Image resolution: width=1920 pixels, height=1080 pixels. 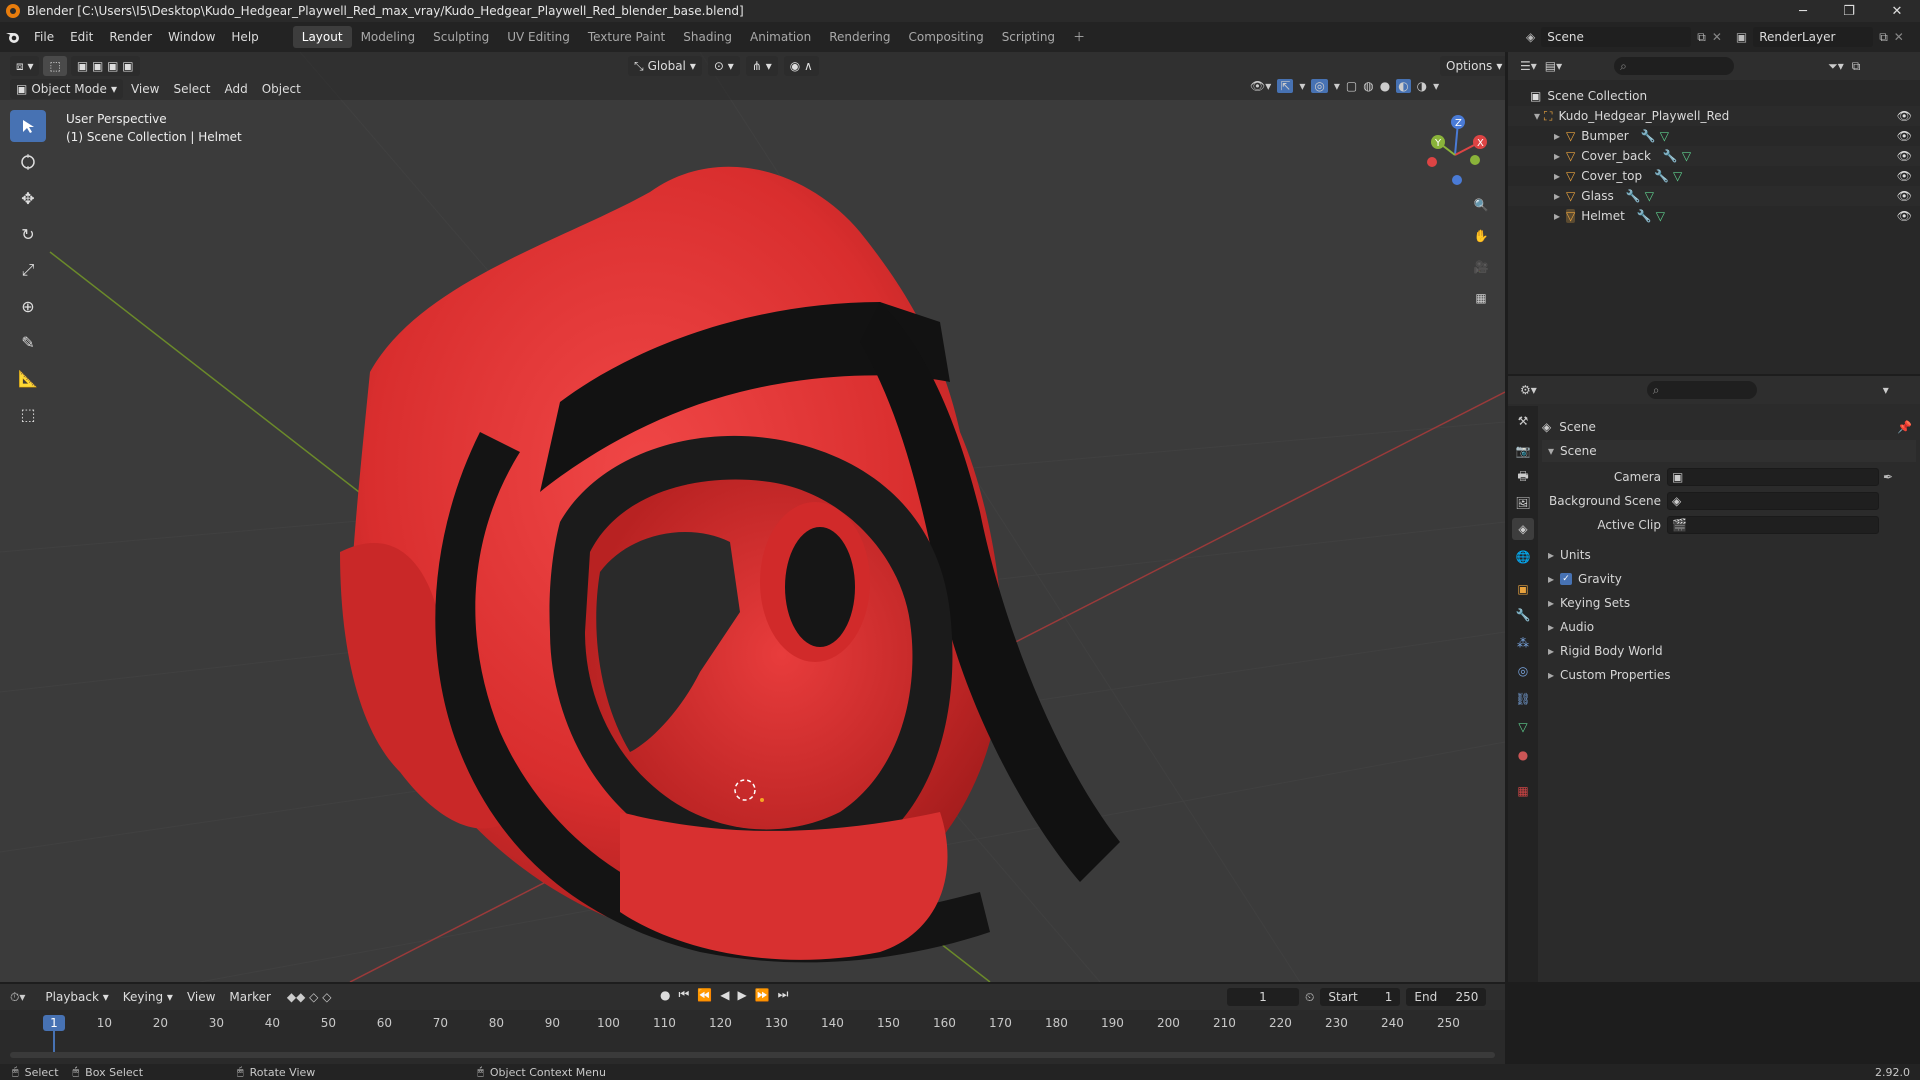 What do you see at coordinates (1523, 529) in the screenshot?
I see `scene-tab-icon: ◈` at bounding box center [1523, 529].